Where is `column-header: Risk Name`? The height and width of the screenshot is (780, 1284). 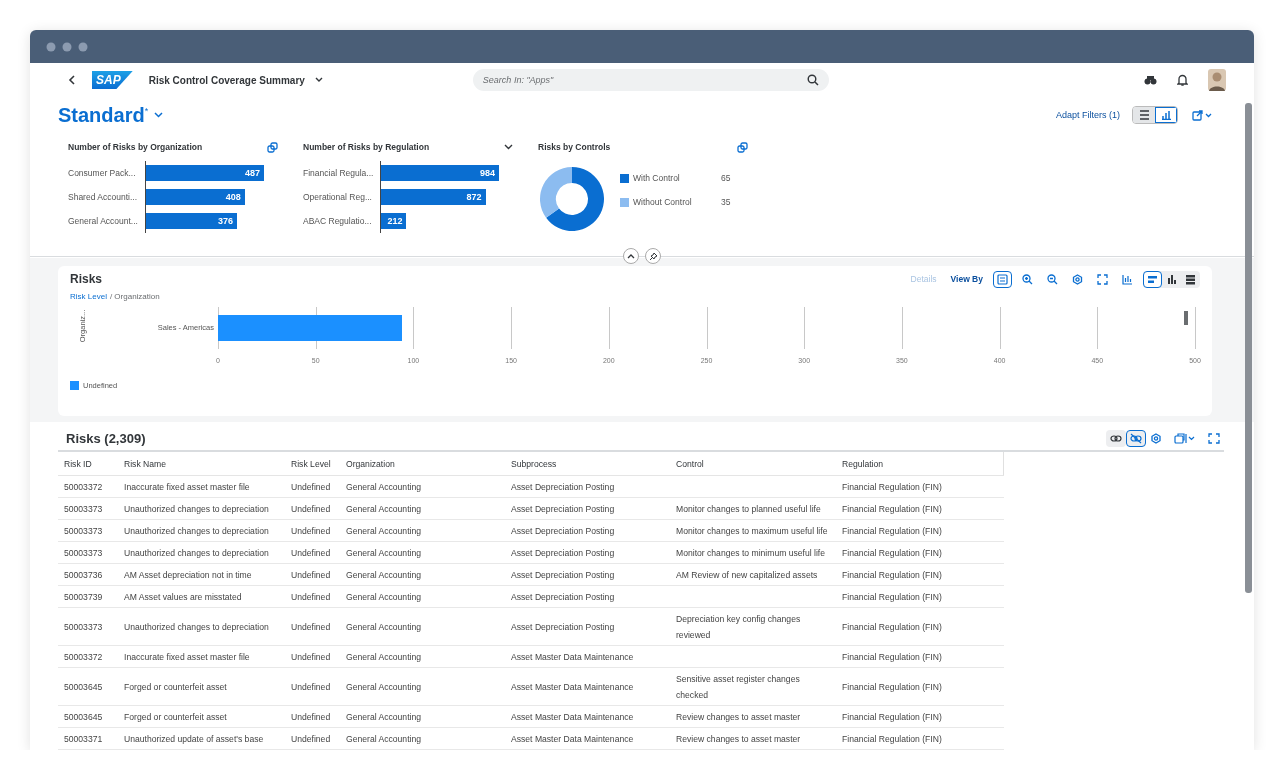
column-header: Risk Name is located at coordinates (201, 464).